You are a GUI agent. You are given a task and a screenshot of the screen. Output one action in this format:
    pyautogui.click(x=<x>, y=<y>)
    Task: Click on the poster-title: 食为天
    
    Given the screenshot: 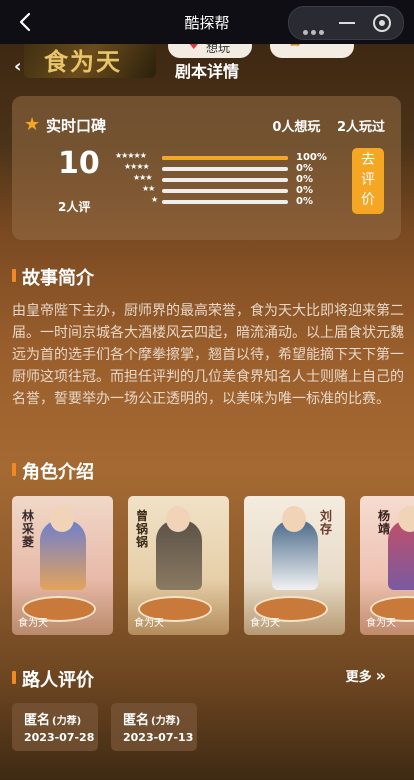 What is the action you would take?
    pyautogui.click(x=83, y=61)
    